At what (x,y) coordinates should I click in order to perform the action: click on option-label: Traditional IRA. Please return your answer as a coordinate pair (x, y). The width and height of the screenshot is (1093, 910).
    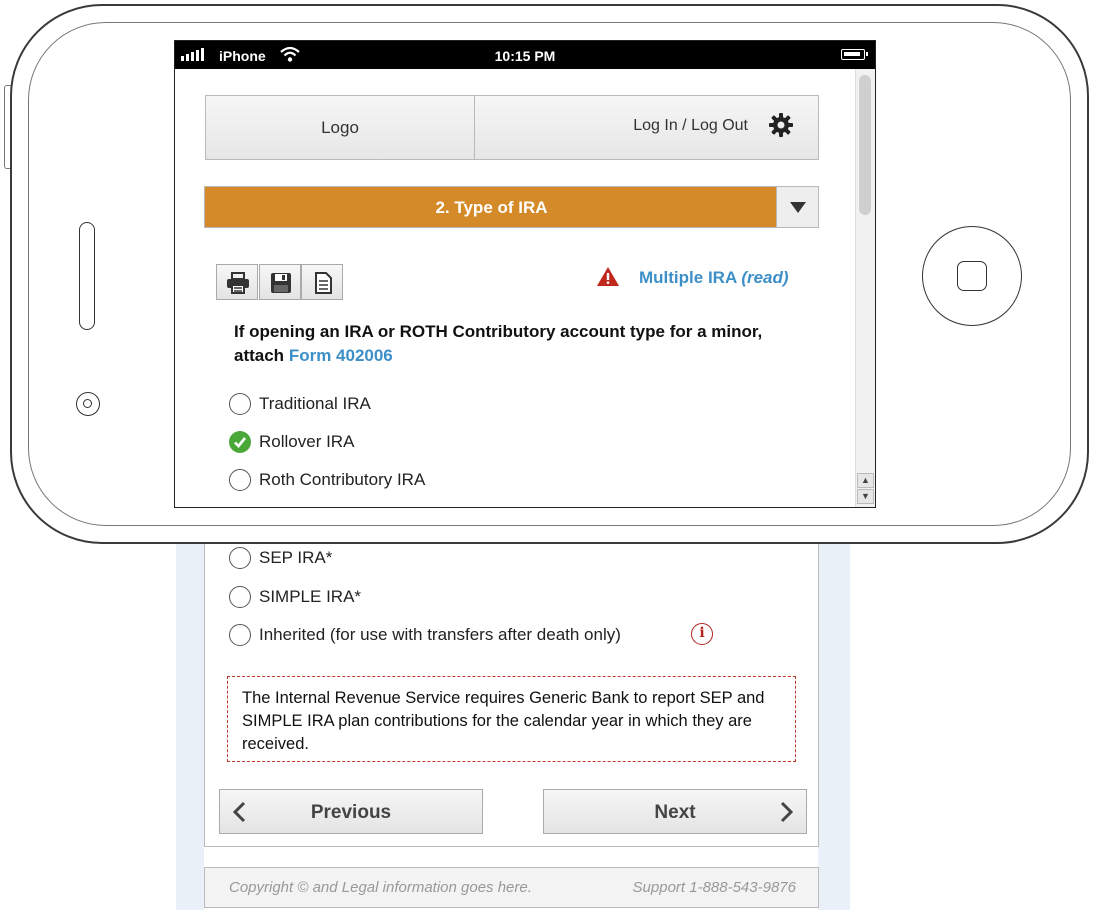
    Looking at the image, I should click on (315, 403).